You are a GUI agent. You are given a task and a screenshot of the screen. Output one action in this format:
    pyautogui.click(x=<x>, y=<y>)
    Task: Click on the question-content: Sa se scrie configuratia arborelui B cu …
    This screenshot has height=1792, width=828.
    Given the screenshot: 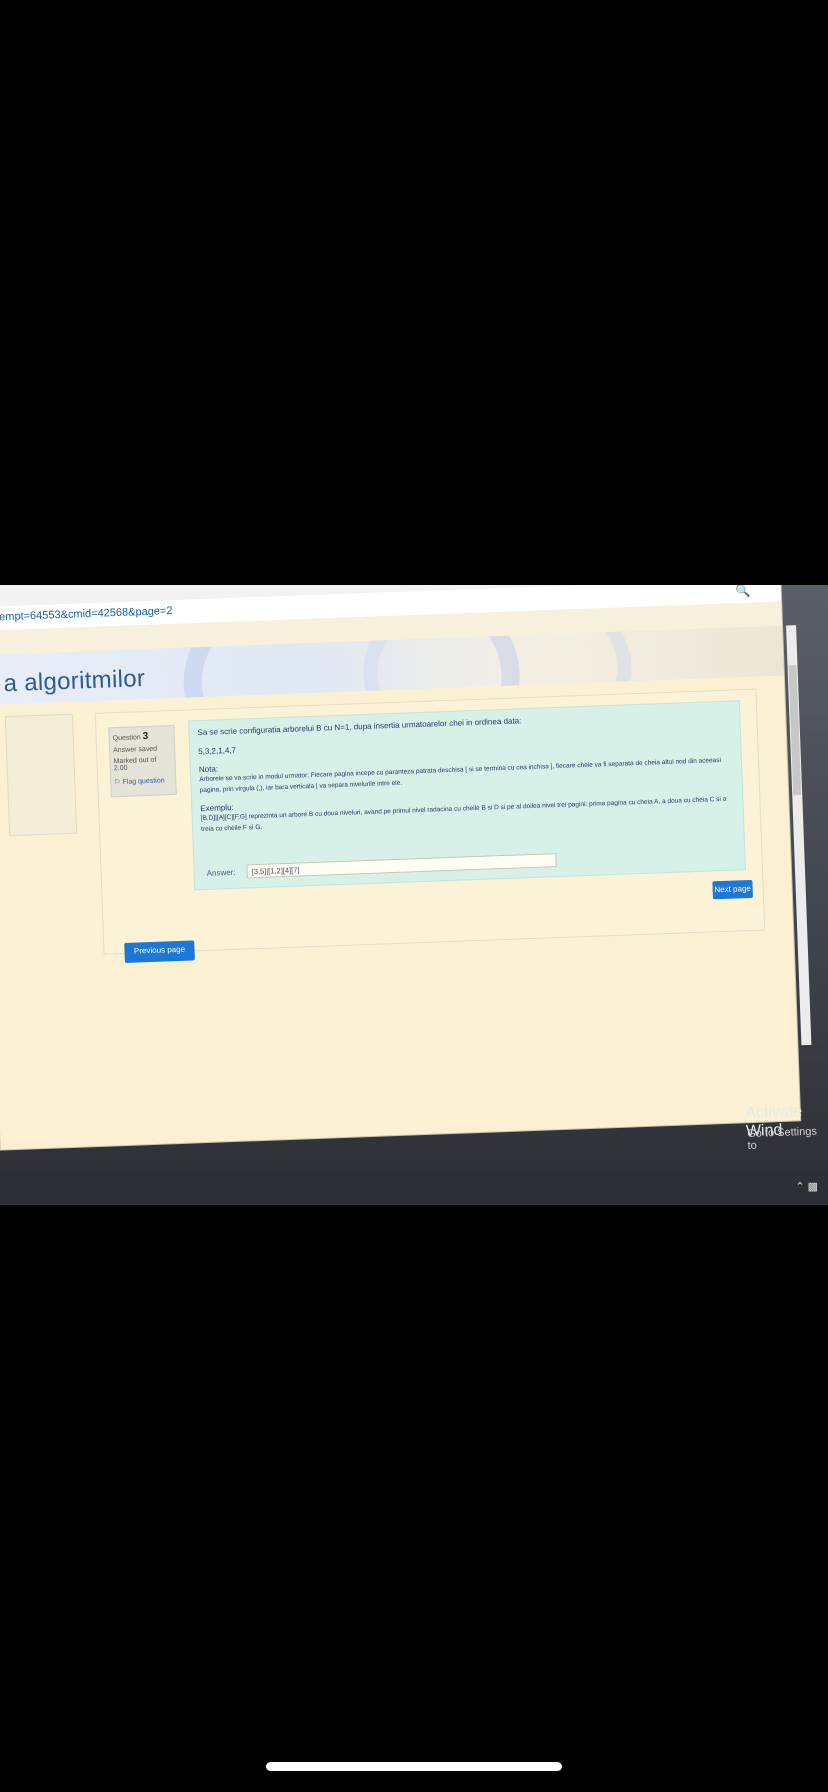 What is the action you would take?
    pyautogui.click(x=467, y=795)
    